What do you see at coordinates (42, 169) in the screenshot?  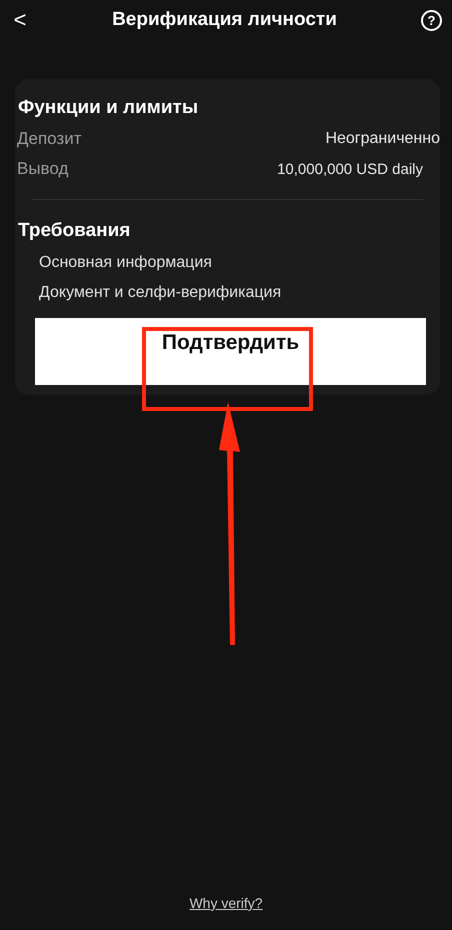 I see `limit-label: Вывод` at bounding box center [42, 169].